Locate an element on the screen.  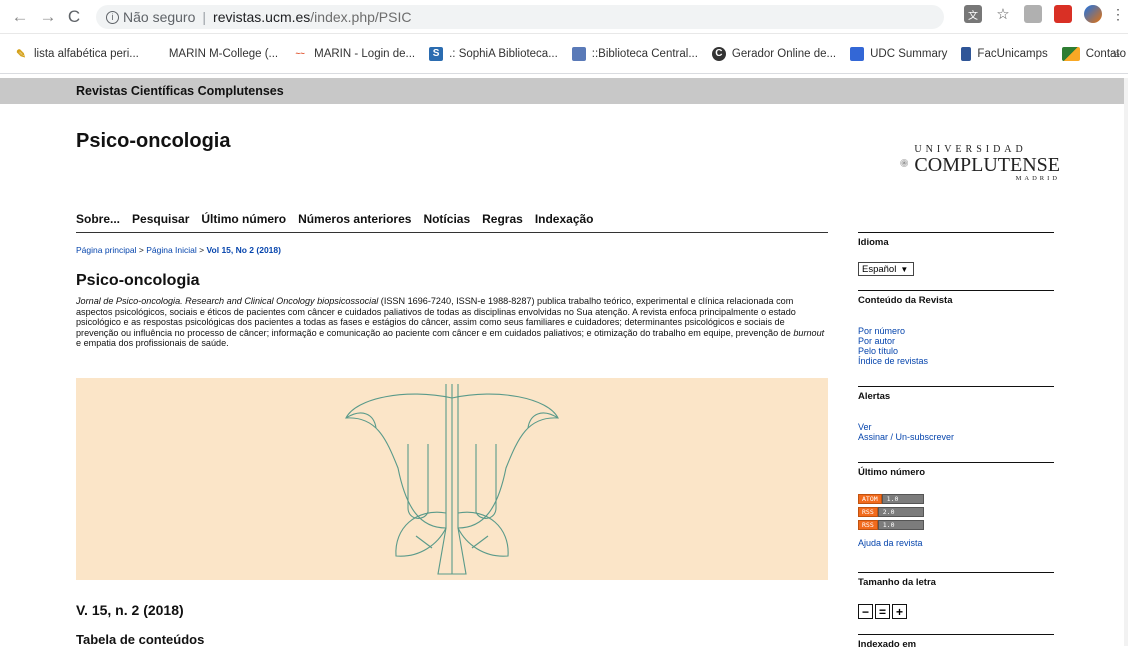
url-host: revistas.ucm.es is located at coordinates (262, 17).